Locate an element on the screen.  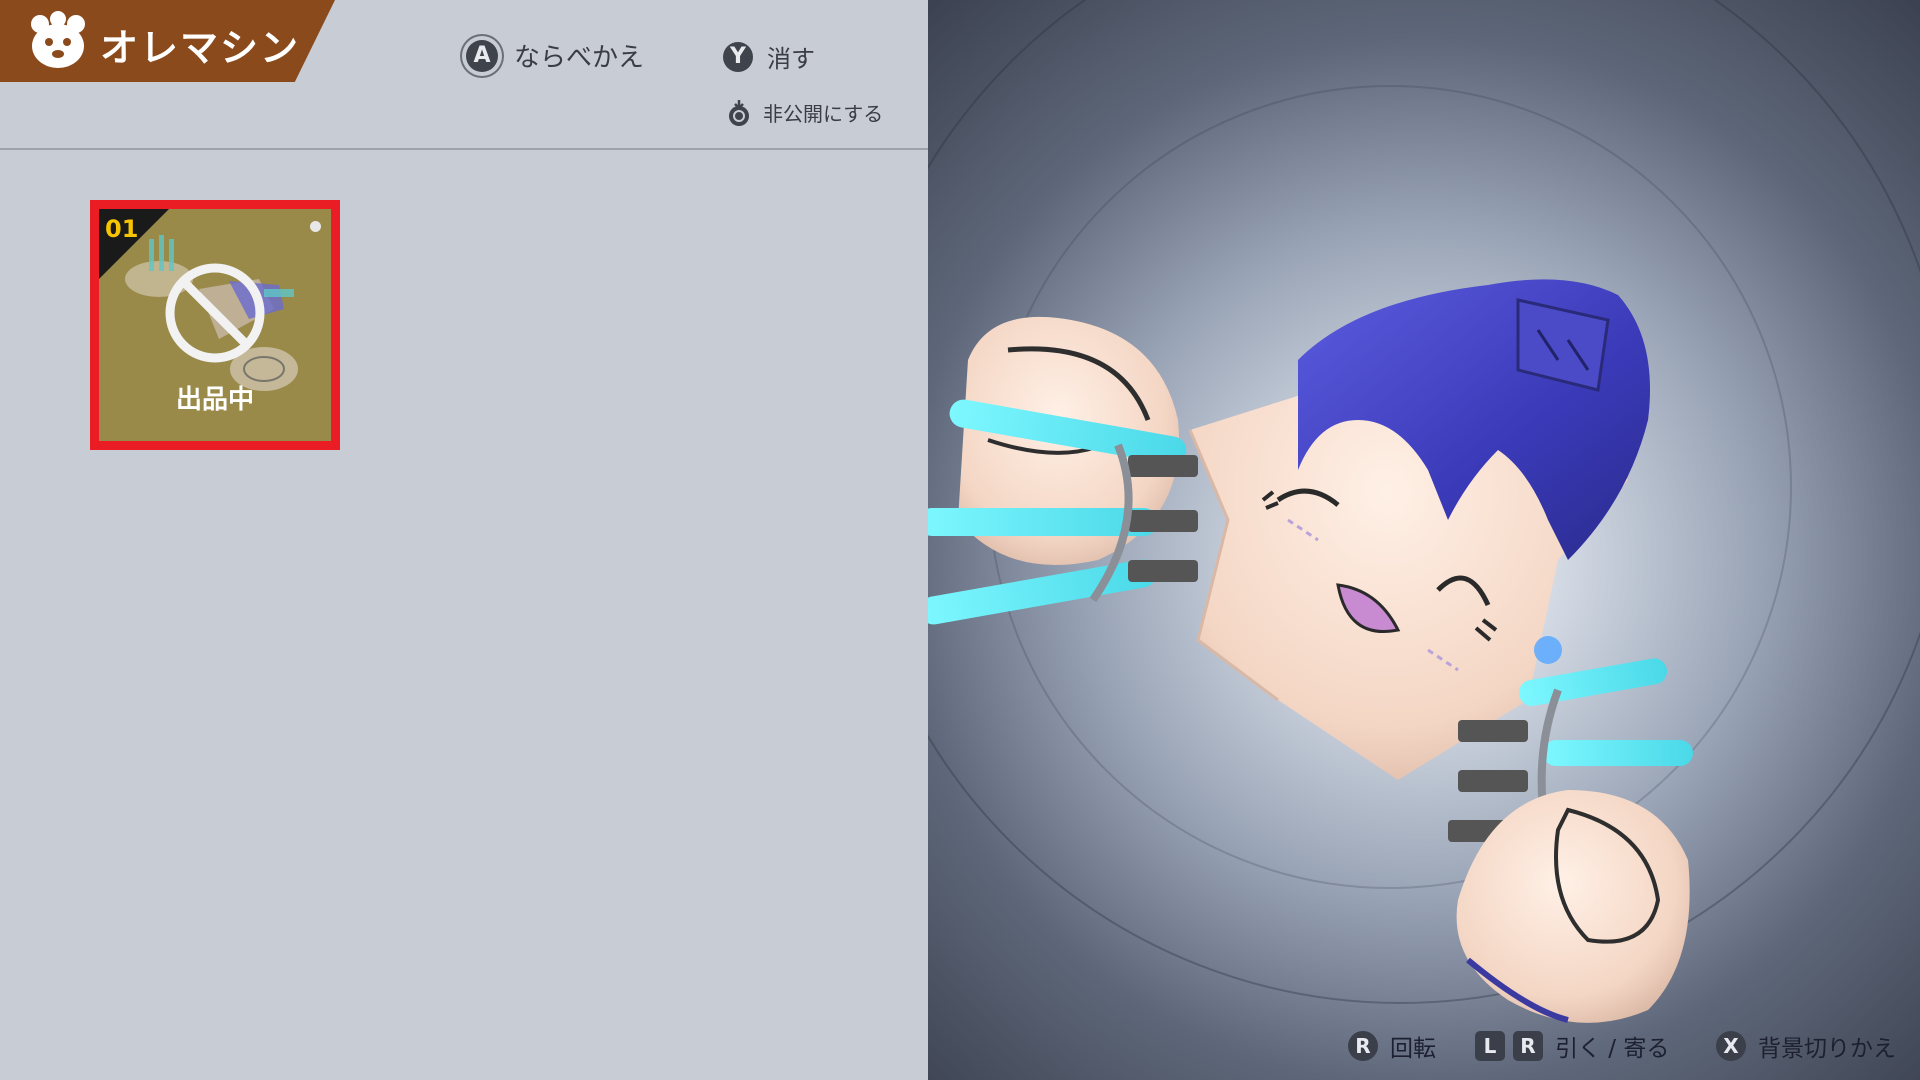
sort-label: ならべかえ is located at coordinates (579, 58).